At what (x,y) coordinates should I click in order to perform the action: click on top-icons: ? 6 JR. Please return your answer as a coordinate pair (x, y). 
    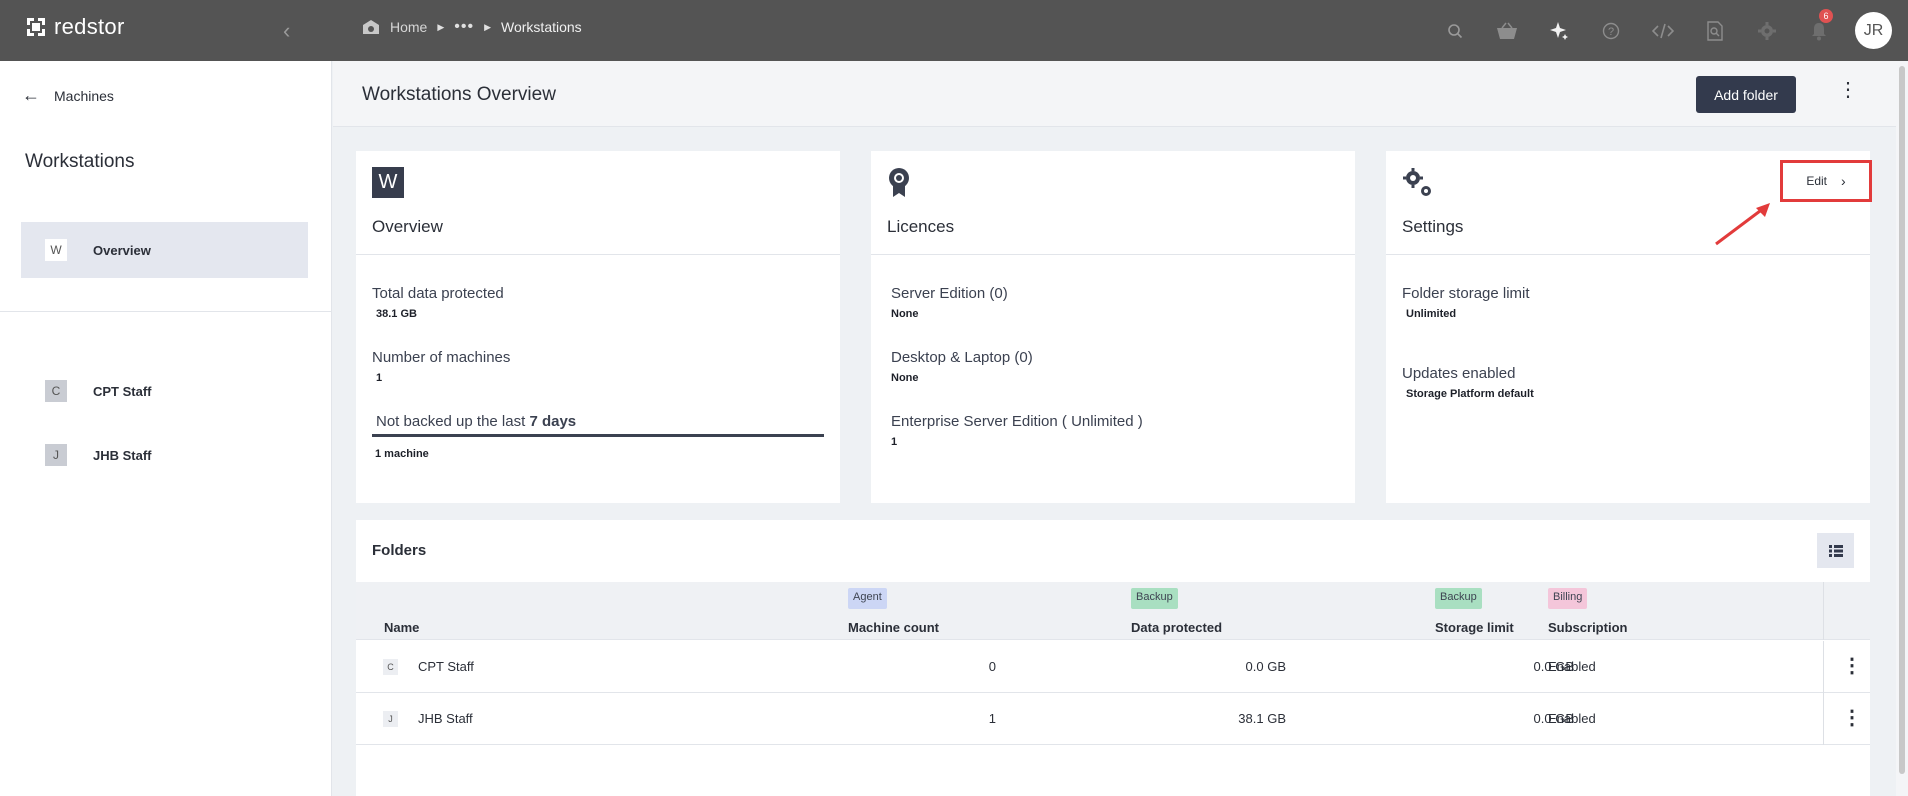
    Looking at the image, I should click on (1668, 30).